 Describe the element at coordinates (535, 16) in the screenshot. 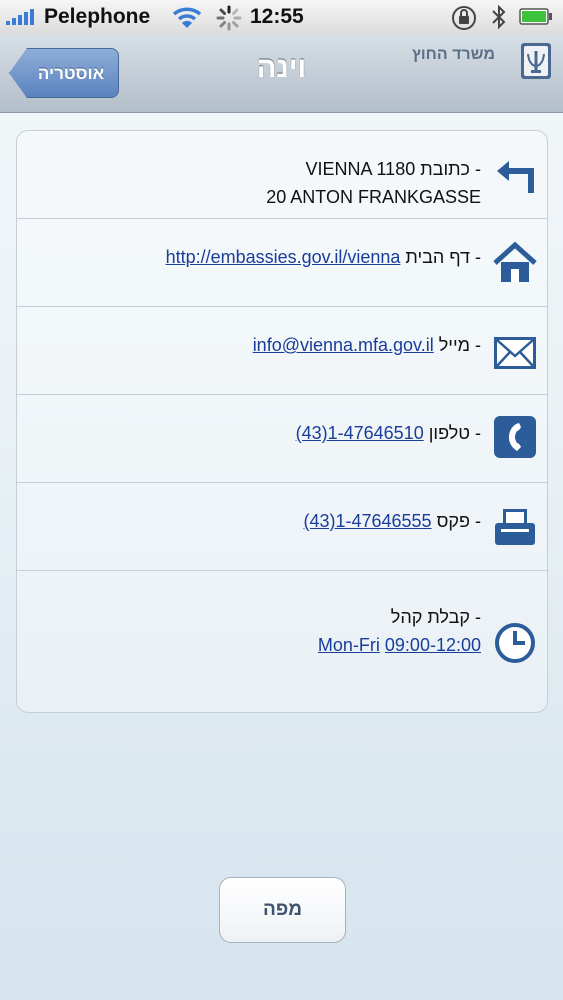

I see `battery-icon` at that location.